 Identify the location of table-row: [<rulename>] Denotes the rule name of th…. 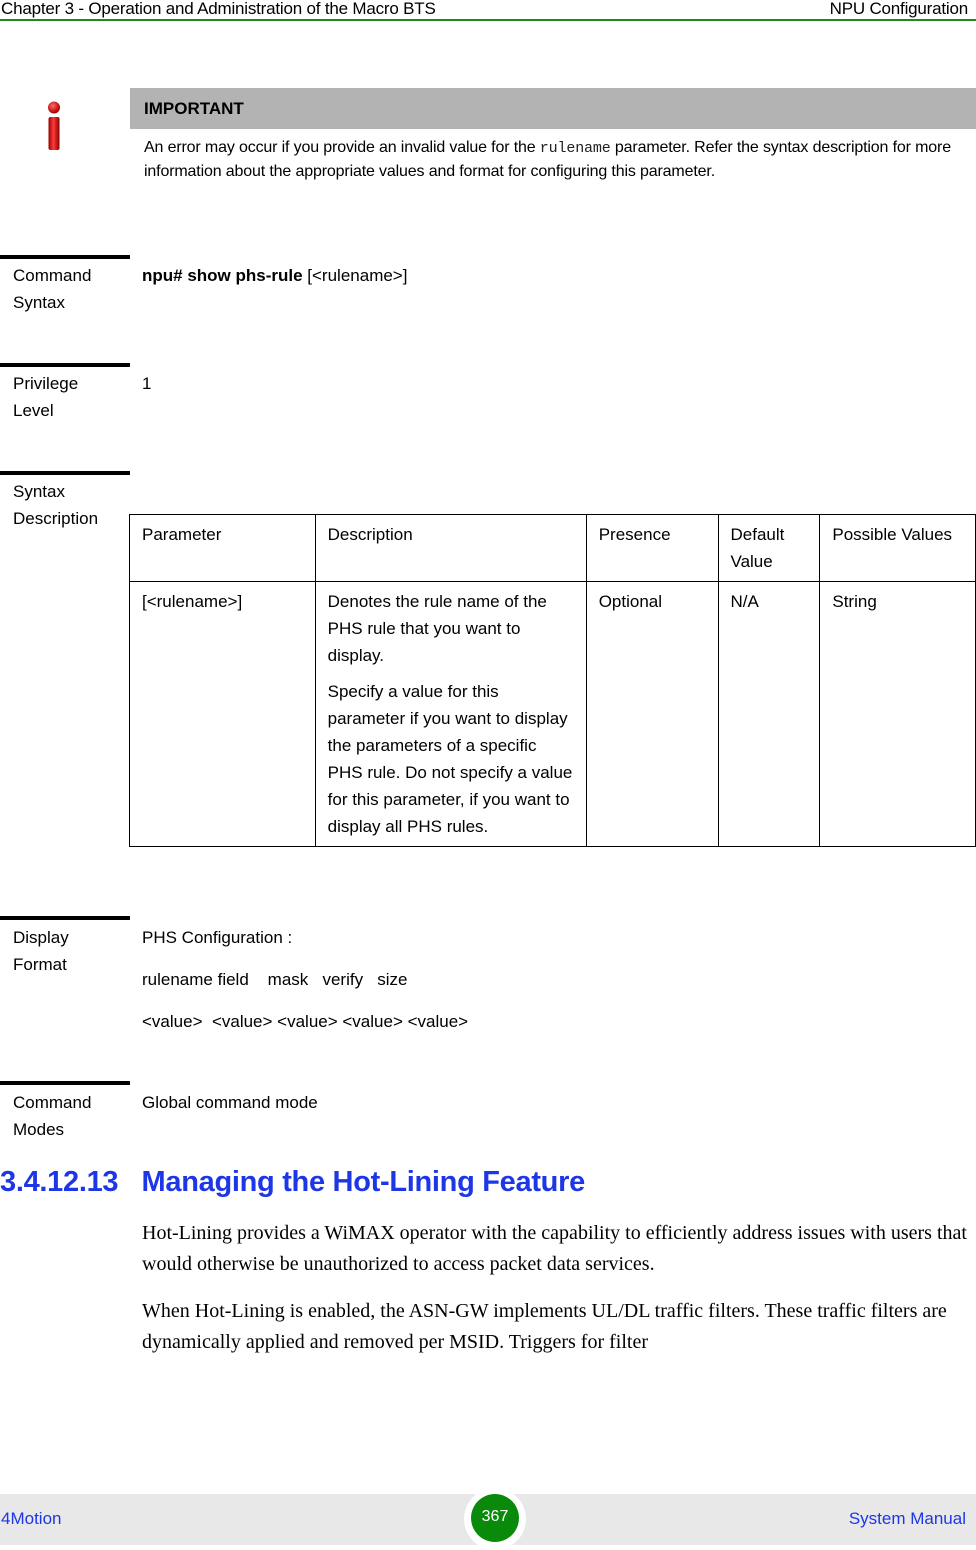
(552, 714).